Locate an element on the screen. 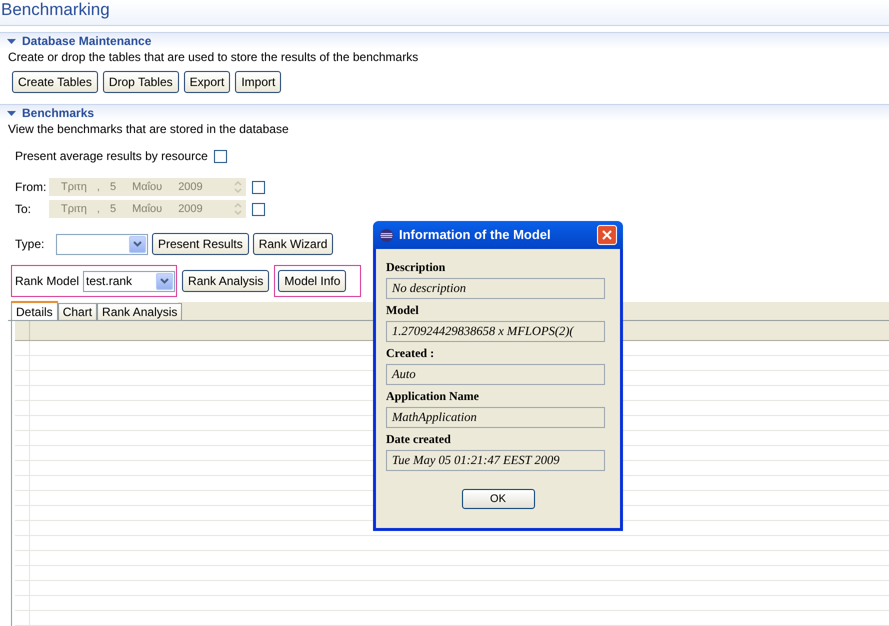 This screenshot has height=626, width=889. action-button: Rank Wizard is located at coordinates (293, 244).